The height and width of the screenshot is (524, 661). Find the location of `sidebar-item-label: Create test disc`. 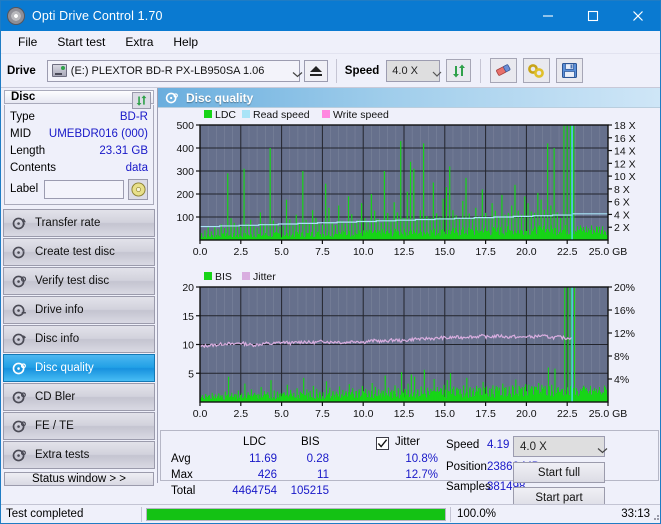

sidebar-item-label: Create test disc is located at coordinates (75, 252).